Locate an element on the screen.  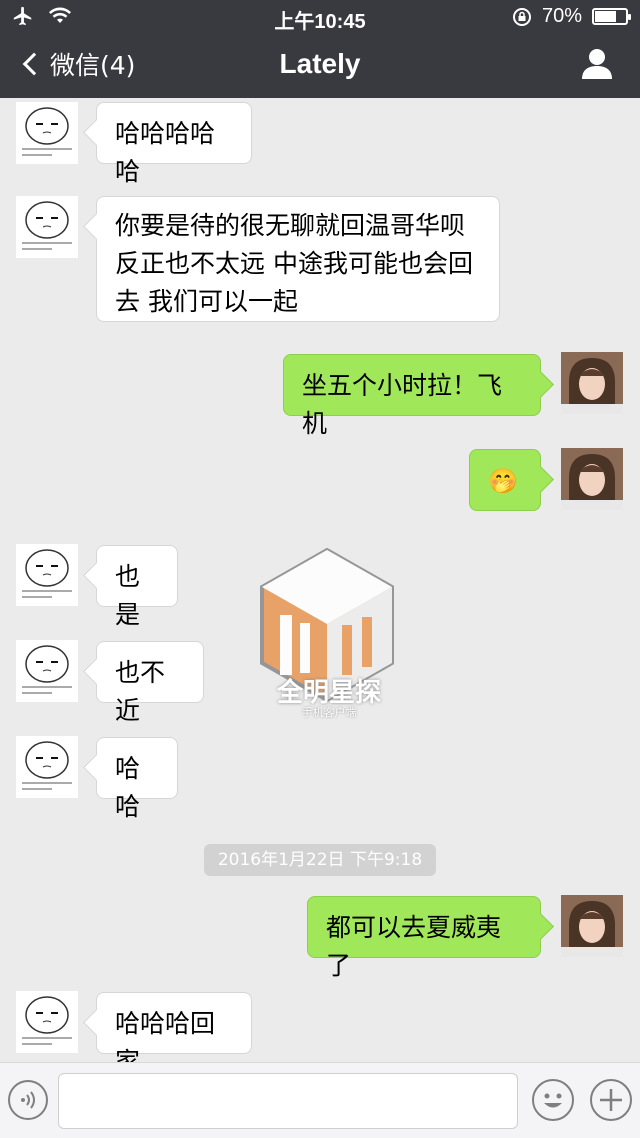
message-line: 你要是待的很无聊就回温哥华呗 is located at coordinates (290, 225).